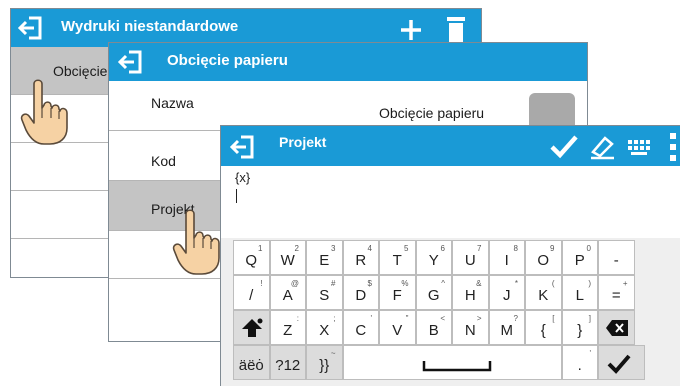  What do you see at coordinates (432, 113) in the screenshot?
I see `field-value: Obcięcie papieru` at bounding box center [432, 113].